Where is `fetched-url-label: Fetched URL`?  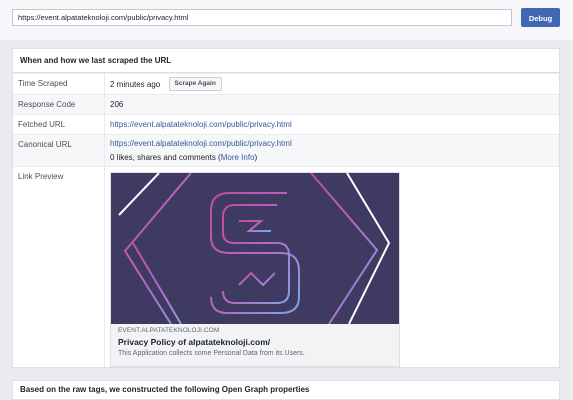 fetched-url-label: Fetched URL is located at coordinates (59, 124).